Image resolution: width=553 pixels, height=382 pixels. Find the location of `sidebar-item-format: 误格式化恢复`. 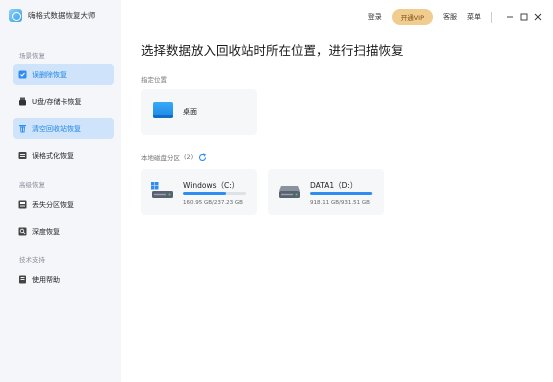

sidebar-item-format: 误格式化恢复 is located at coordinates (63, 155).